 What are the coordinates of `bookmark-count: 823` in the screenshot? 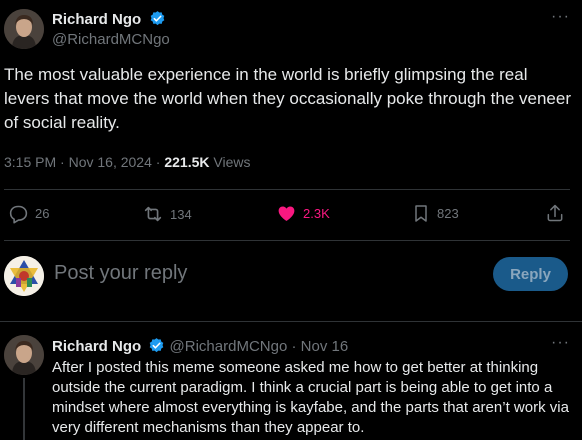 It's located at (448, 213).